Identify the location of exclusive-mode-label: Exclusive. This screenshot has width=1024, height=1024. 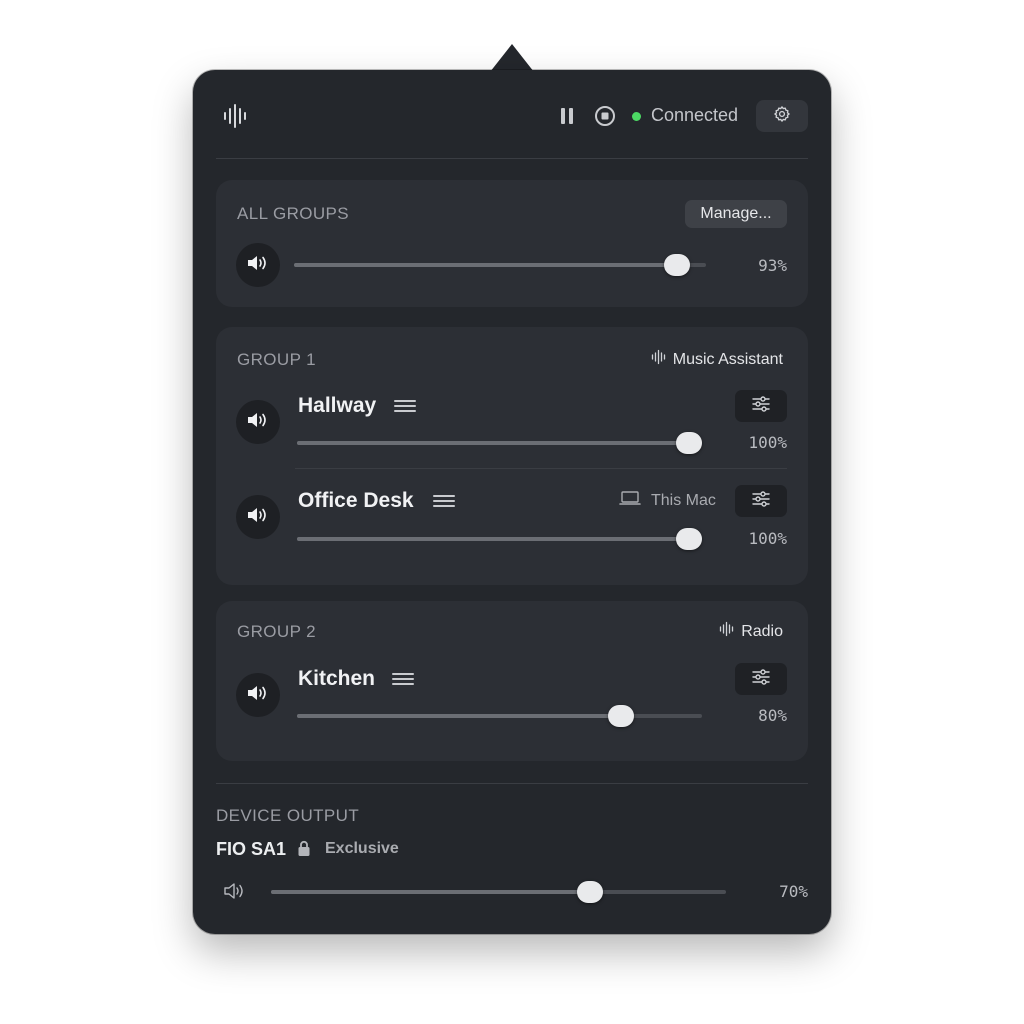
(362, 848).